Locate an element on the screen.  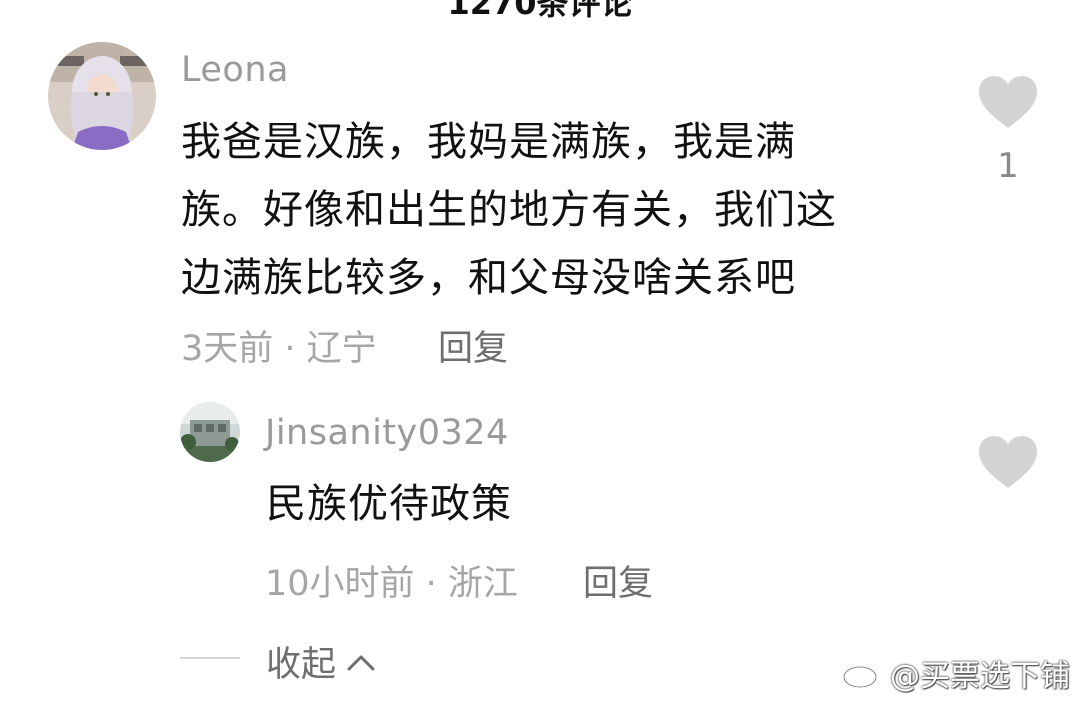
watermark: @买票选下铺 is located at coordinates (956, 673).